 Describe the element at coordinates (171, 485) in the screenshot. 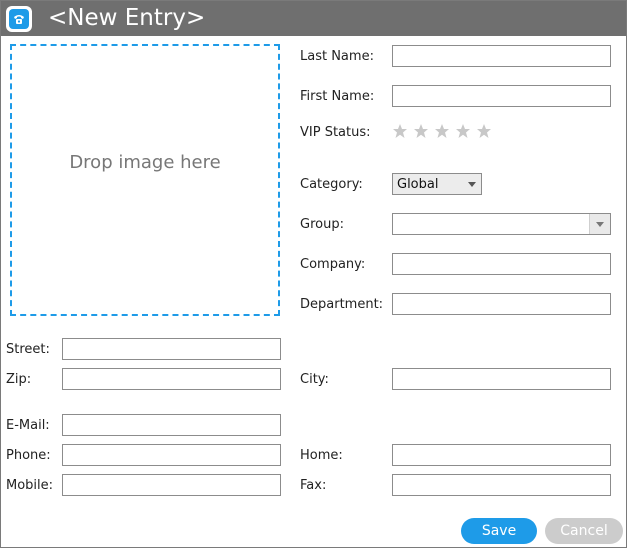

I see `mobile-input` at that location.